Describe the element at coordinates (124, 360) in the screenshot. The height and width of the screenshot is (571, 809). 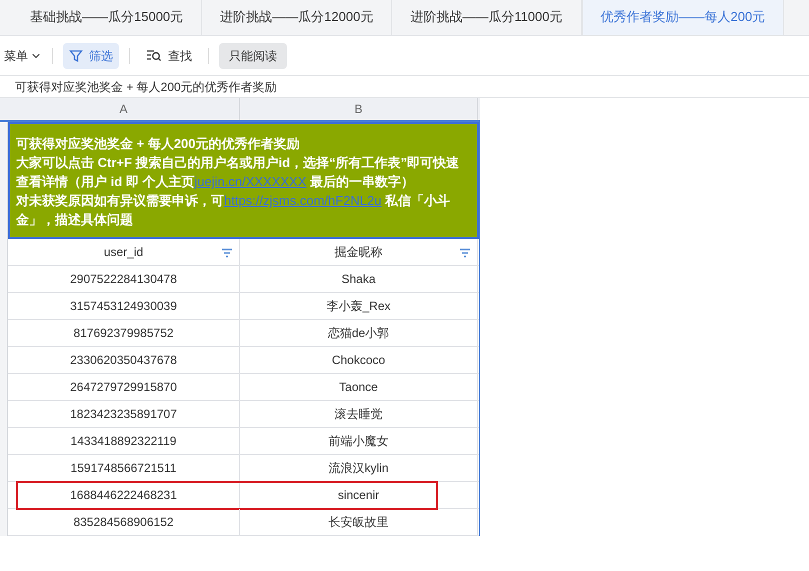
I see `table-cell: 2330620350437678` at that location.